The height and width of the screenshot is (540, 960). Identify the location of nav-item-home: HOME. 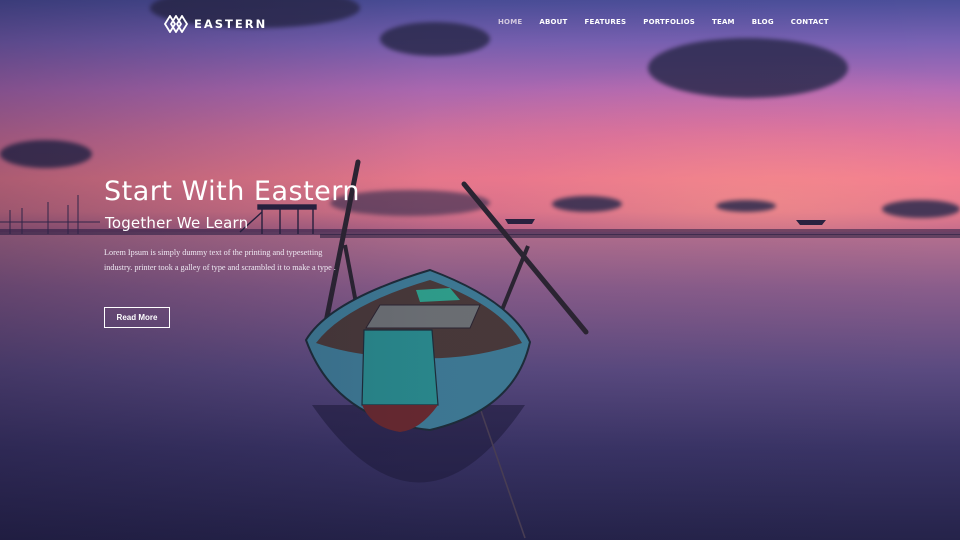
(510, 22).